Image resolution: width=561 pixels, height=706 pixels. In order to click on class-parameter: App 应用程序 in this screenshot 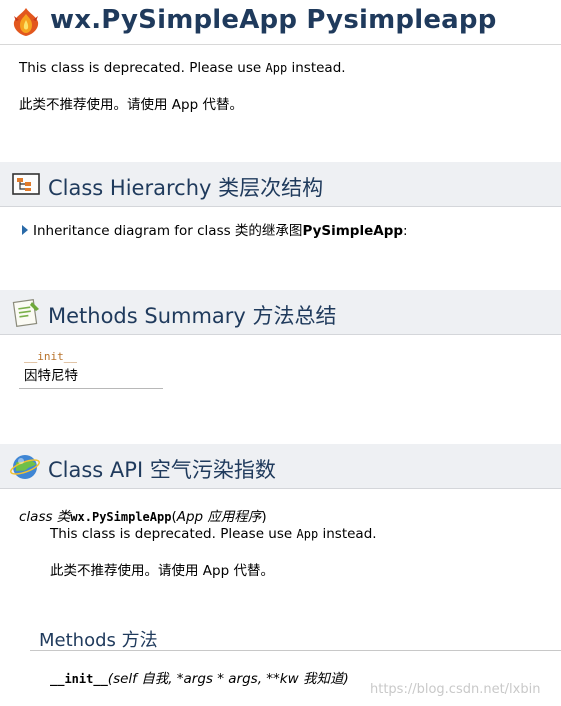, I will do `click(219, 517)`.